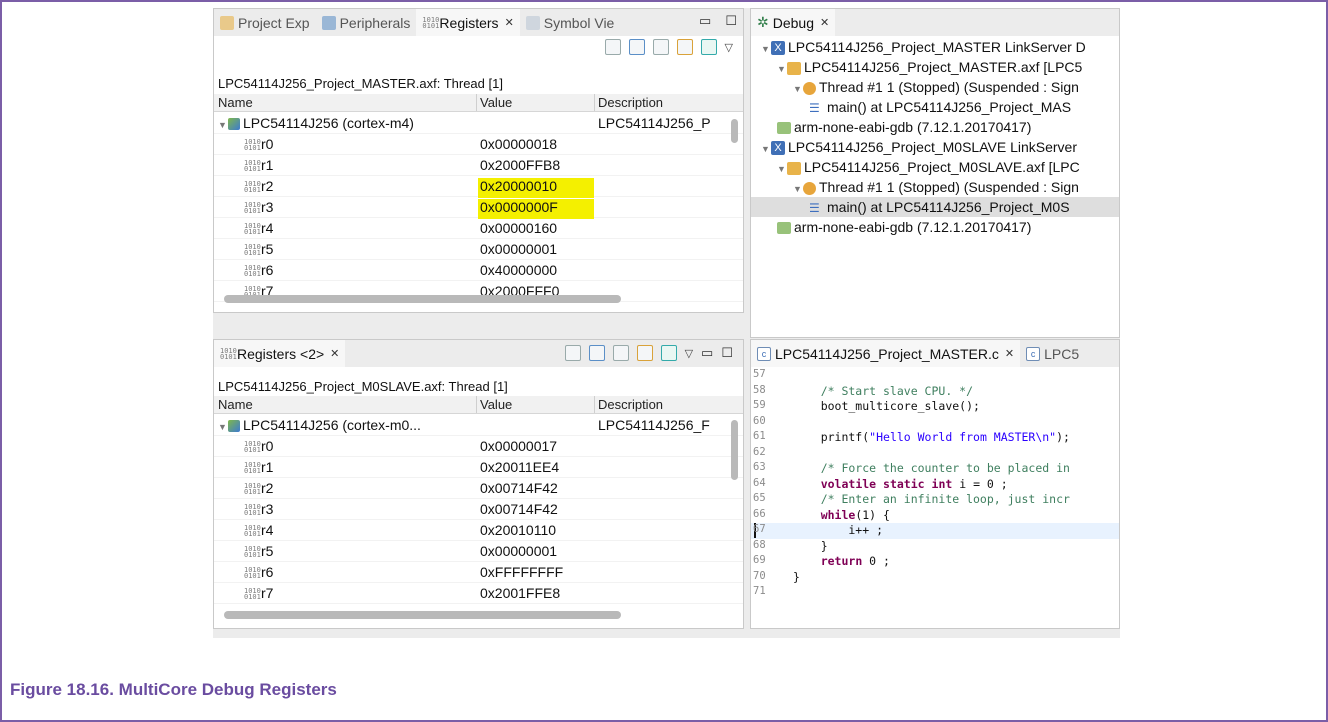  Describe the element at coordinates (468, 22) in the screenshot. I see `tab-registers: 1010 0101 Registers ✕` at that location.